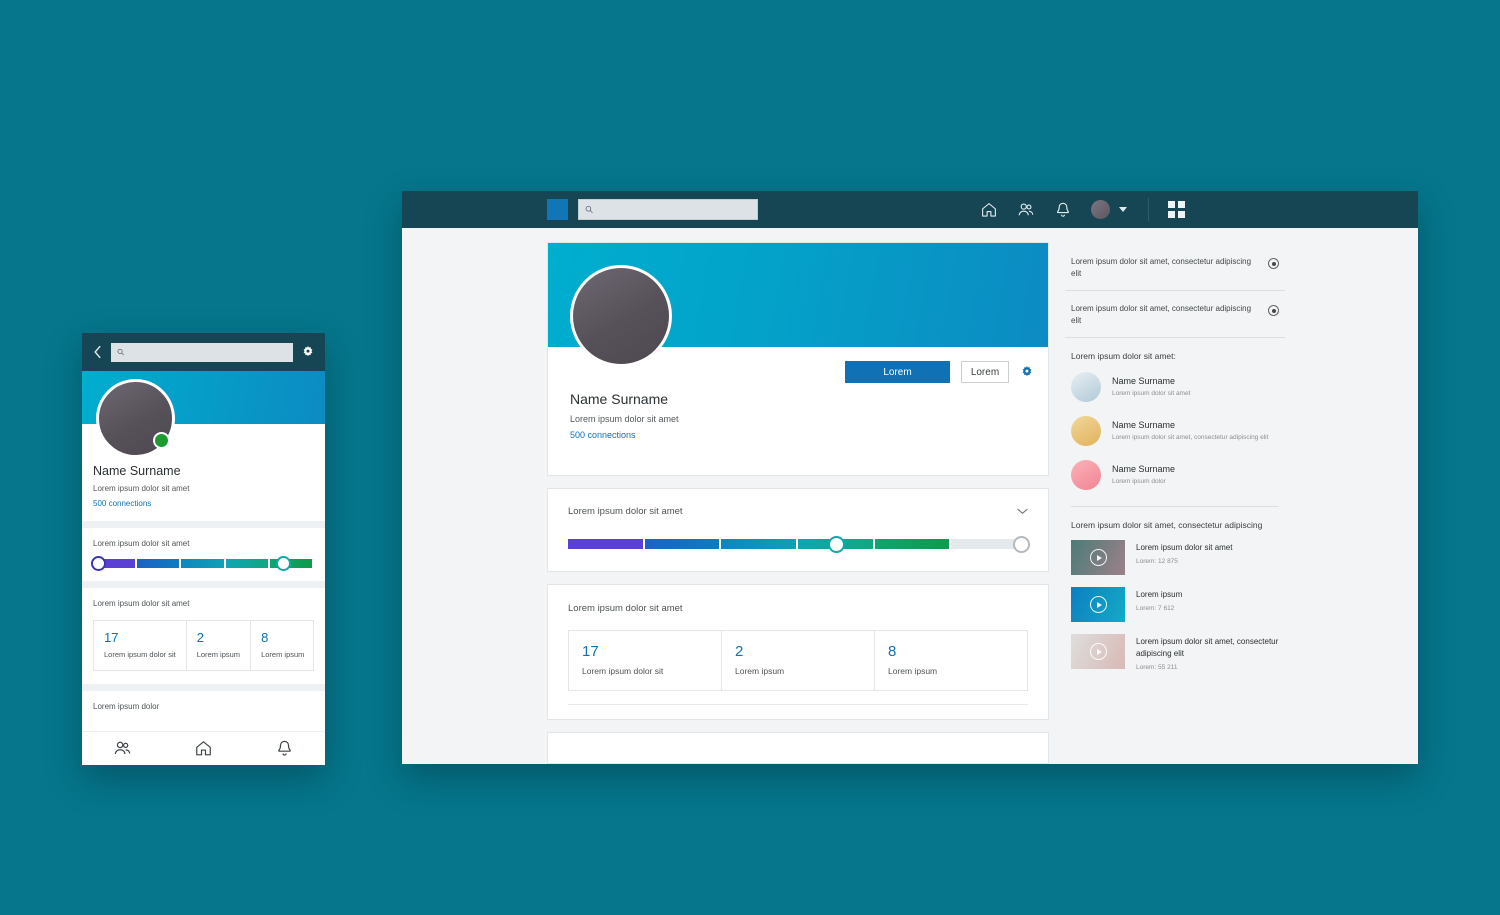  I want to click on mobile-stats-title: Lorem ipsum dolor sit amet, so click(141, 603).